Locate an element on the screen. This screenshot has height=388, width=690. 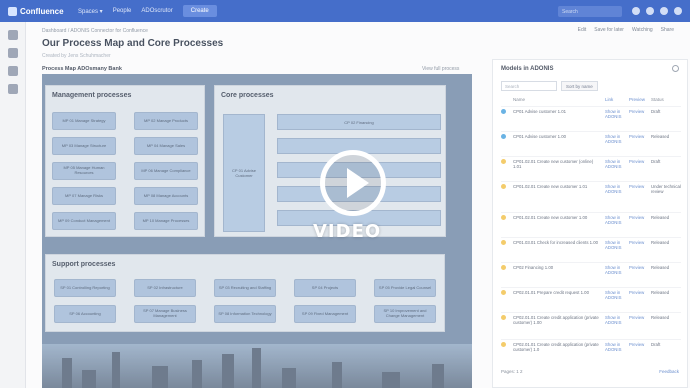
play-icon is located at coordinates (353, 183).